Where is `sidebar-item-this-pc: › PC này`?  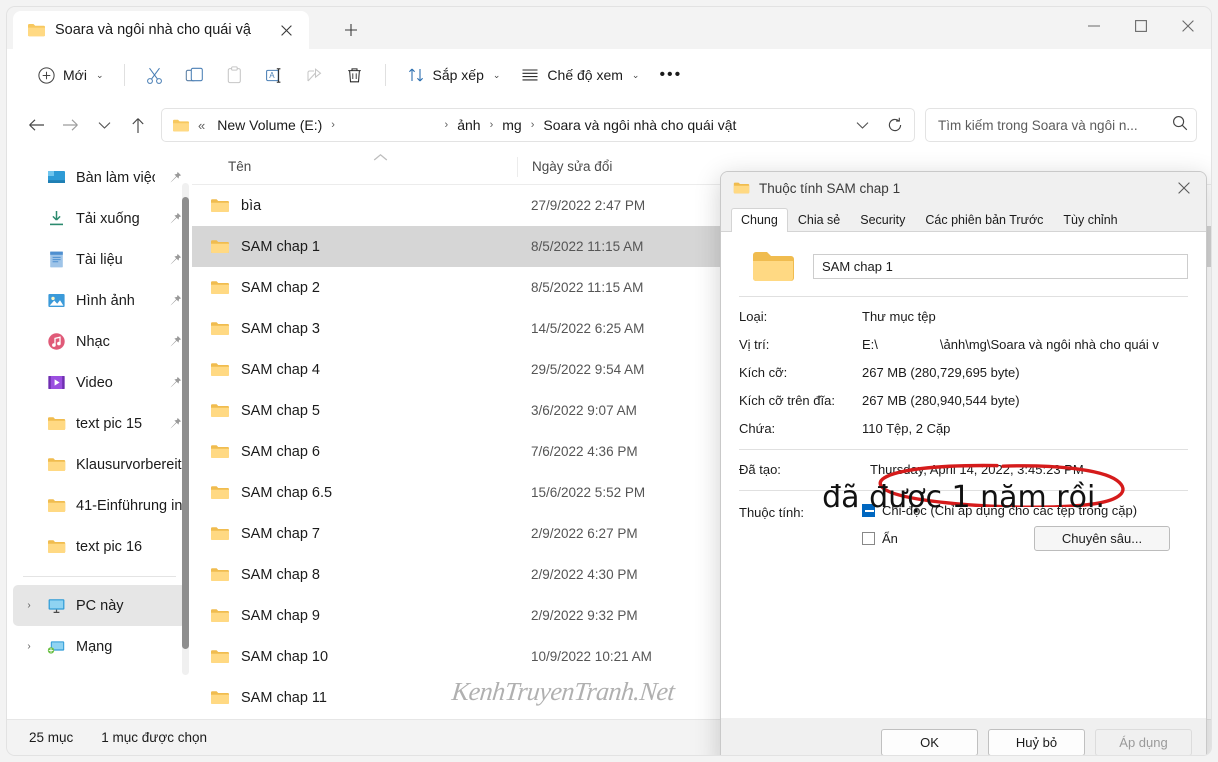
sidebar-item-this-pc: › PC này is located at coordinates (99, 605).